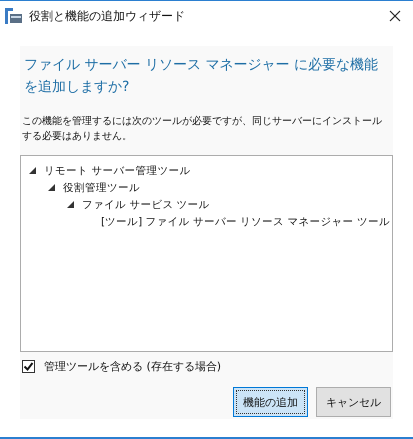 The width and height of the screenshot is (413, 439). What do you see at coordinates (270, 402) in the screenshot?
I see `add-features-button: 機能の追加` at bounding box center [270, 402].